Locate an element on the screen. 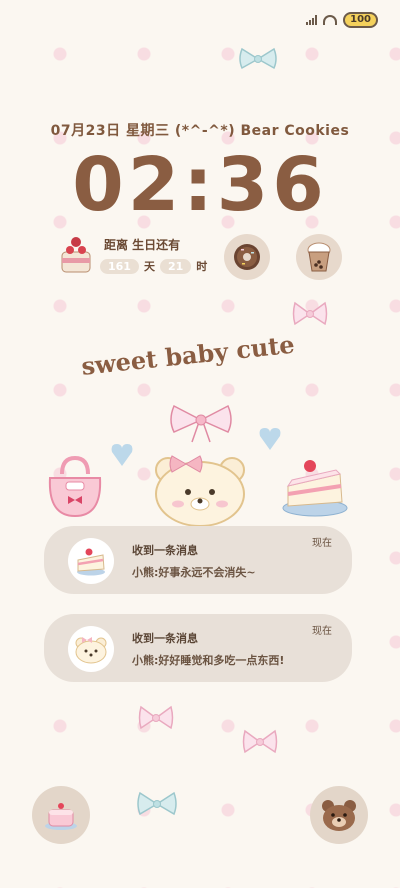  hours-value: 21 is located at coordinates (175, 266).